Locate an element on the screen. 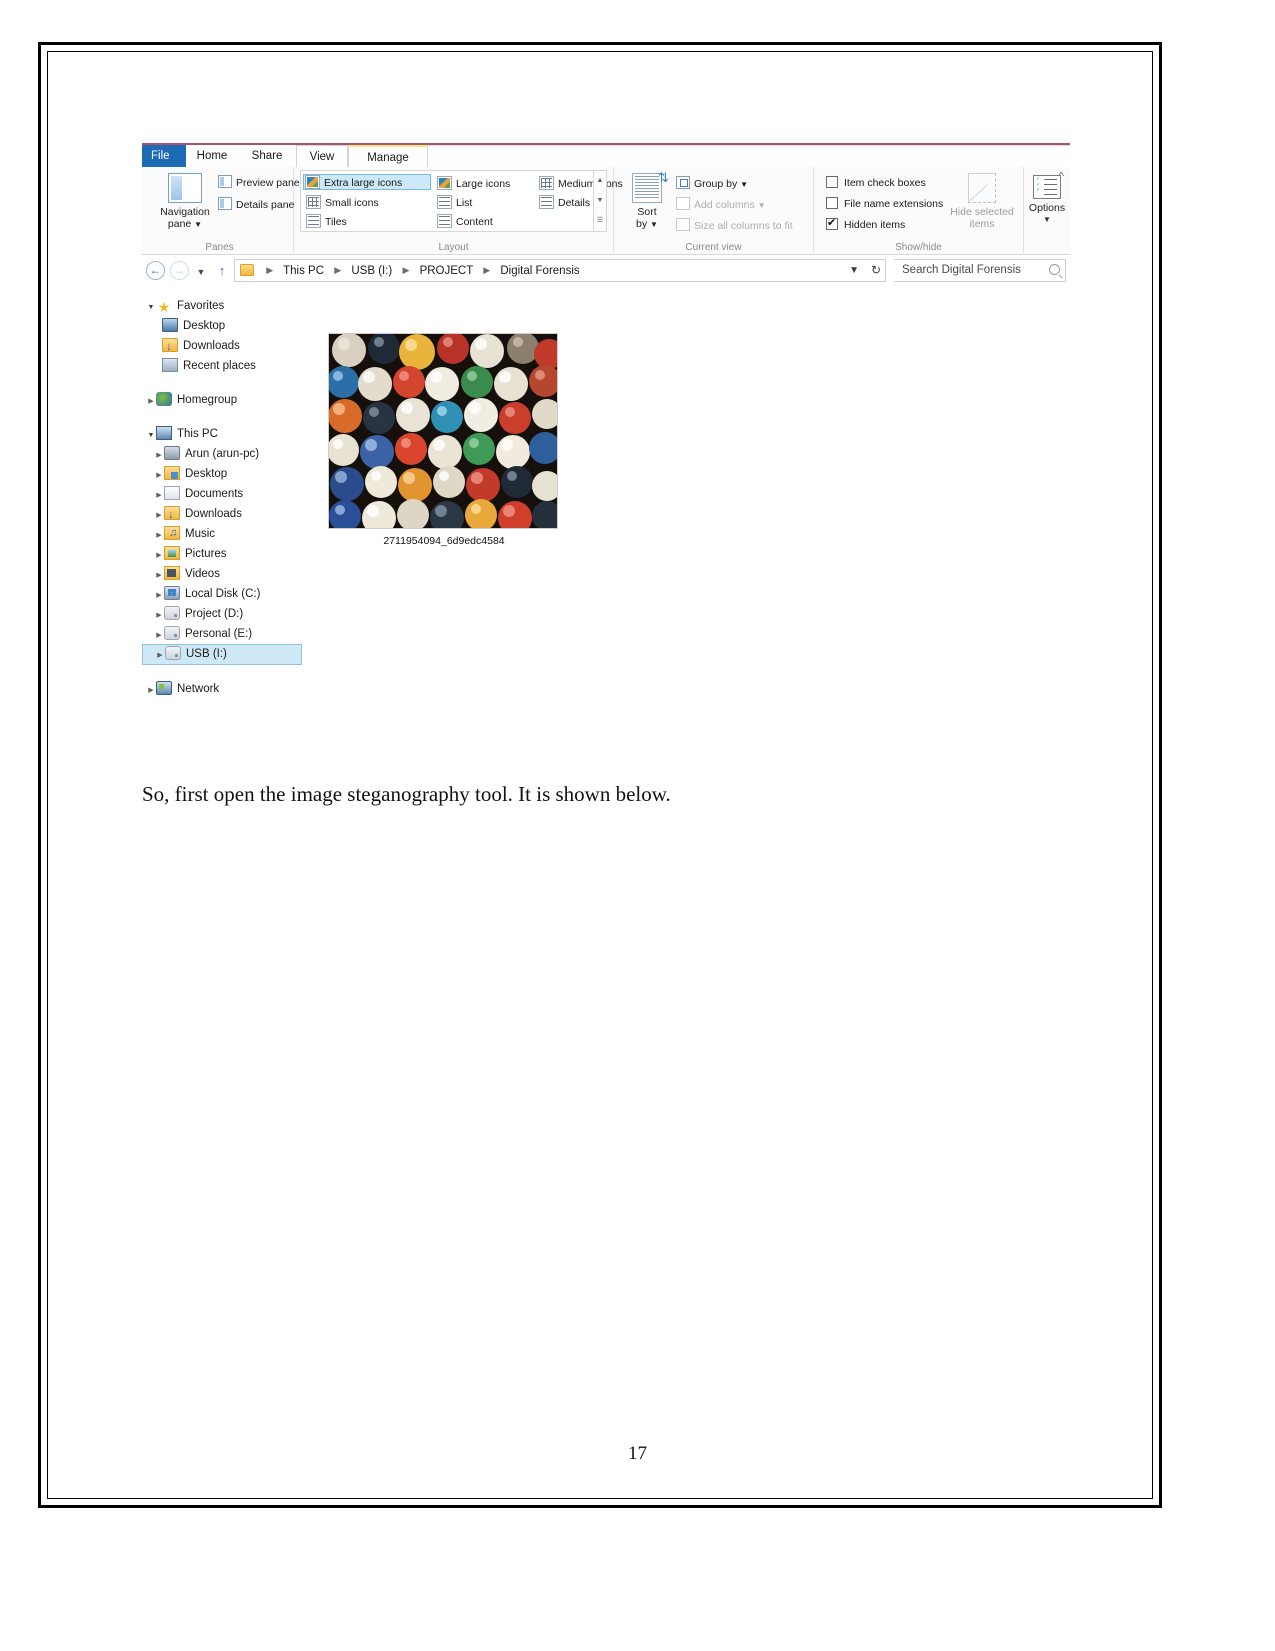 The height and width of the screenshot is (1651, 1275). tab-file: File is located at coordinates (164, 156).